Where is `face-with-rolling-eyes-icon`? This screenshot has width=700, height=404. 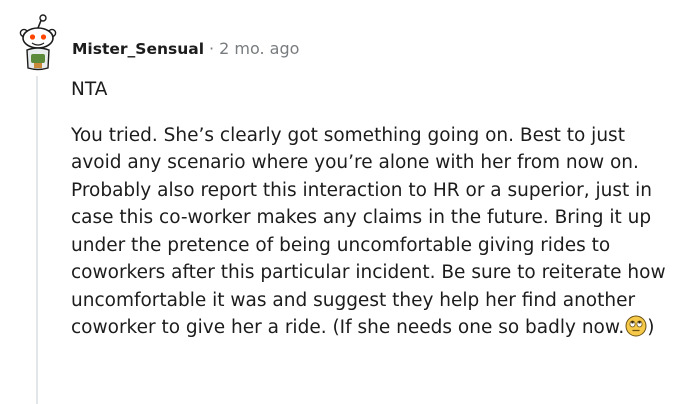
face-with-rolling-eyes-icon is located at coordinates (636, 326).